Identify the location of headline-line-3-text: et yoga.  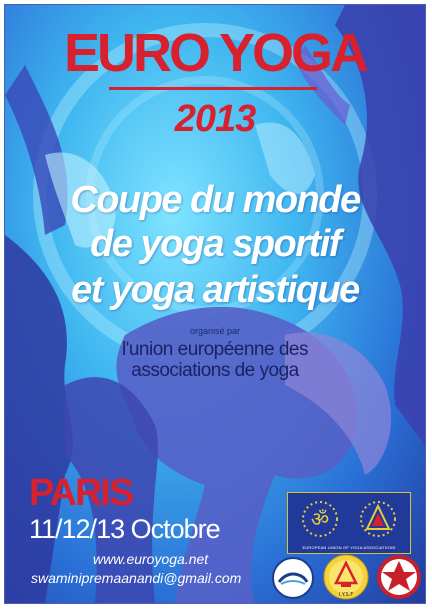
(137, 290).